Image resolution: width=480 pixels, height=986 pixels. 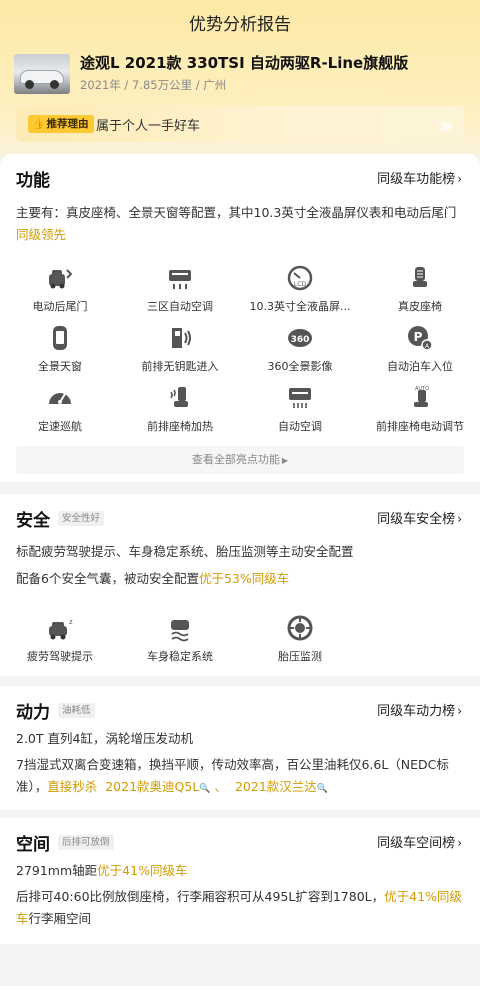 What do you see at coordinates (300, 426) in the screenshot?
I see `feature-label: 自动空调` at bounding box center [300, 426].